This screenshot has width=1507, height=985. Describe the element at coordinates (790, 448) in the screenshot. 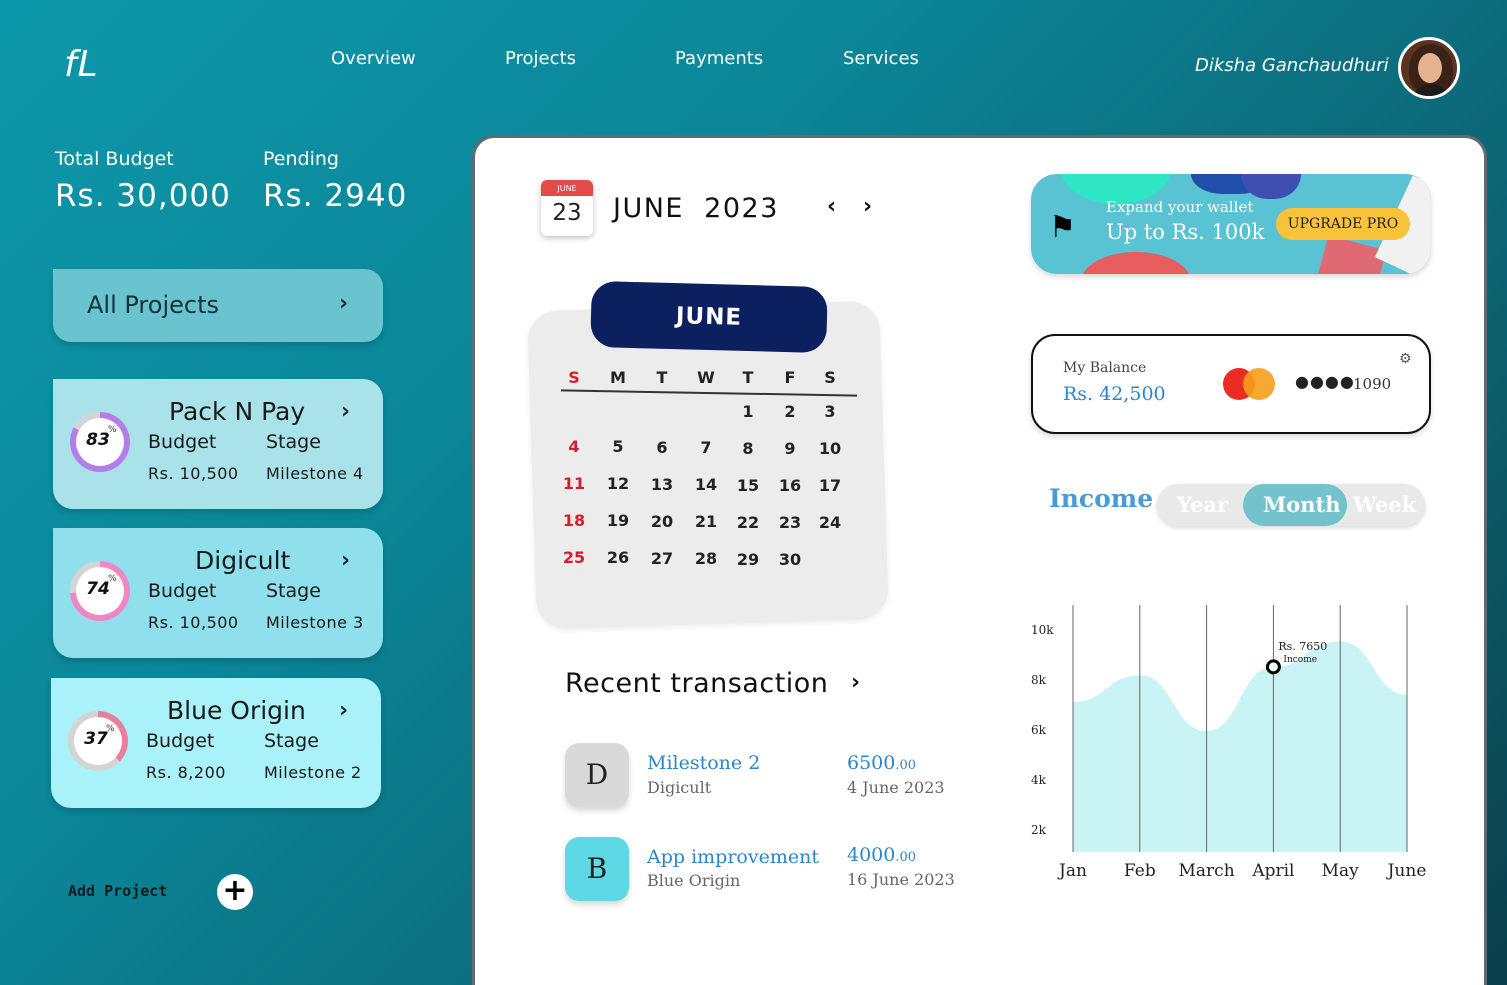

I see `calendar-day: 9` at that location.